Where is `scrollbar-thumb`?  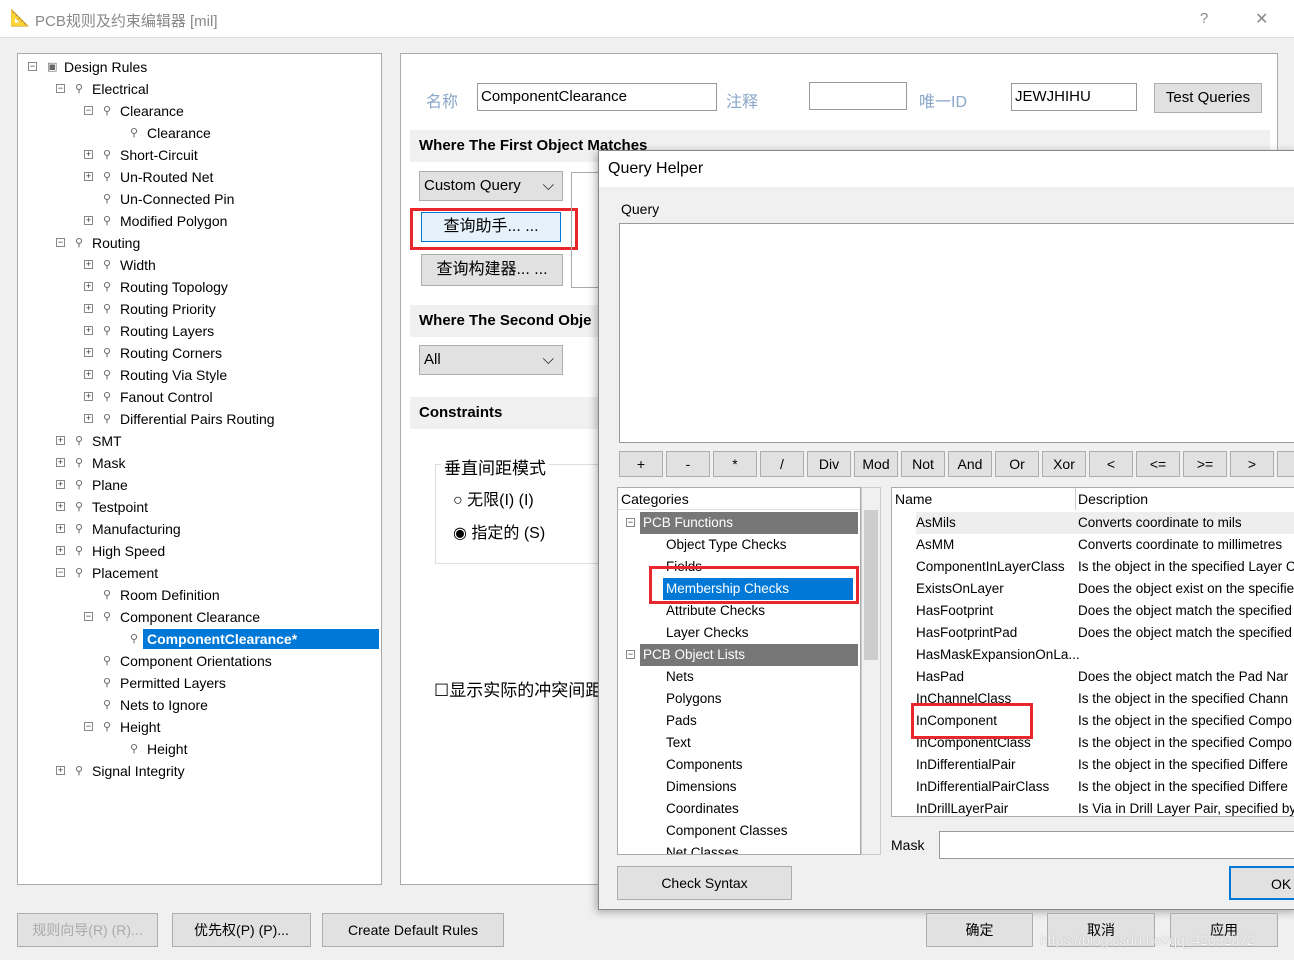
scrollbar-thumb is located at coordinates (871, 585).